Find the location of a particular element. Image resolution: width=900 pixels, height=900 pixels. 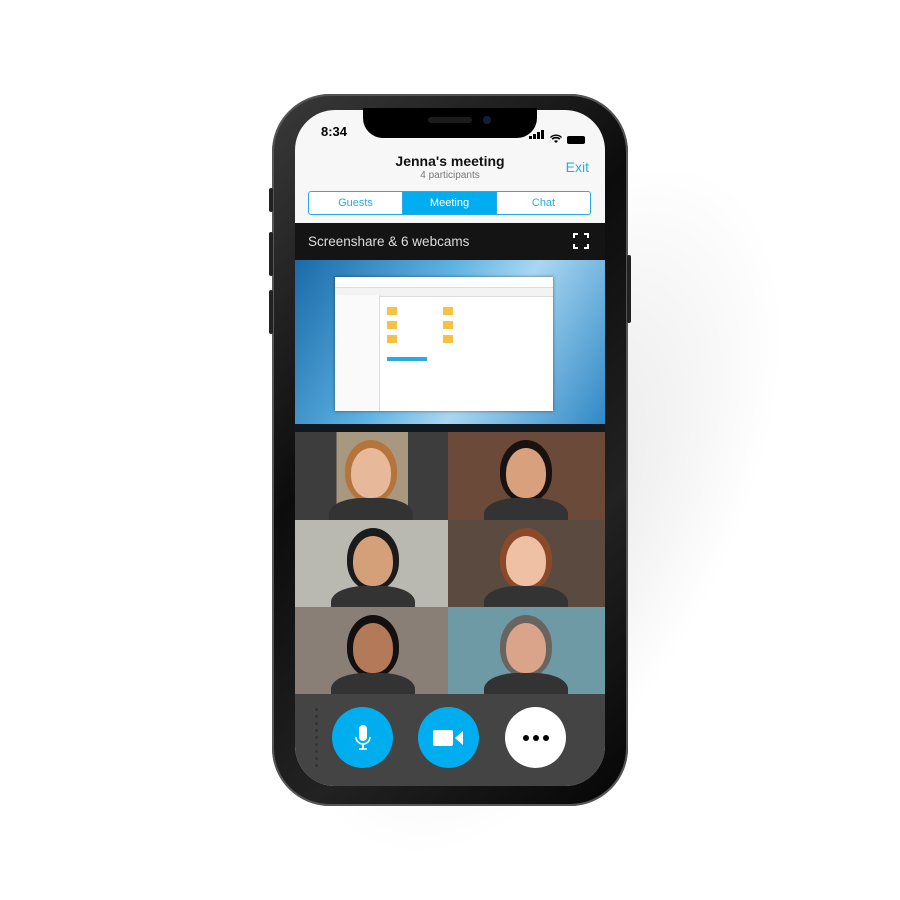

screenshare-view is located at coordinates (450, 346).